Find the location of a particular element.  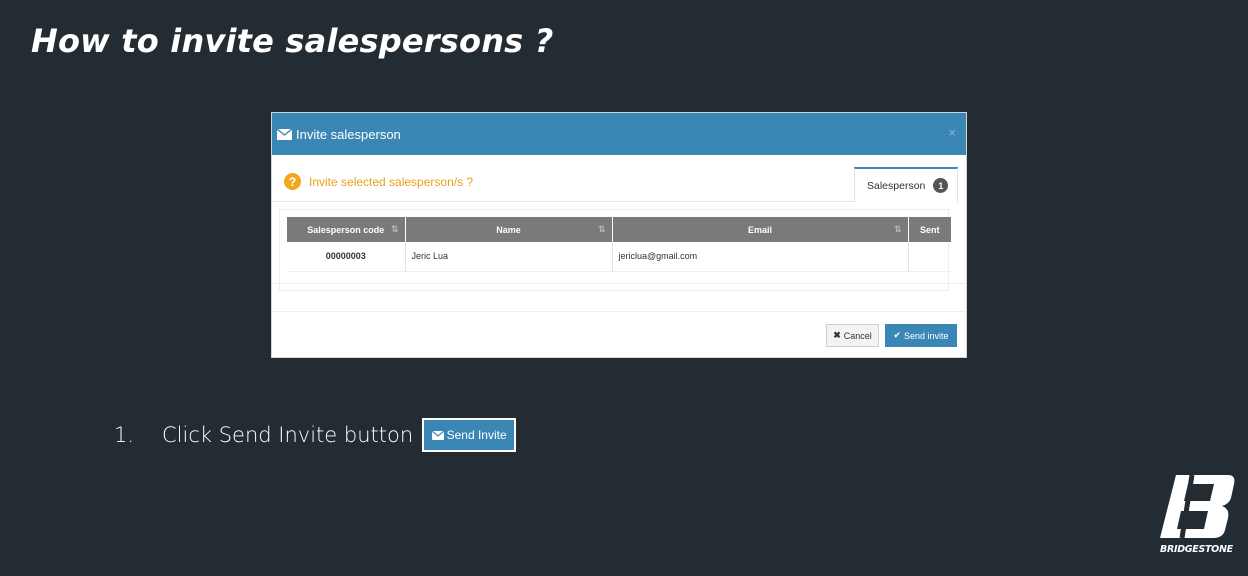

instruction-step: 1. Click Send Invite button Send Invite is located at coordinates (315, 435).